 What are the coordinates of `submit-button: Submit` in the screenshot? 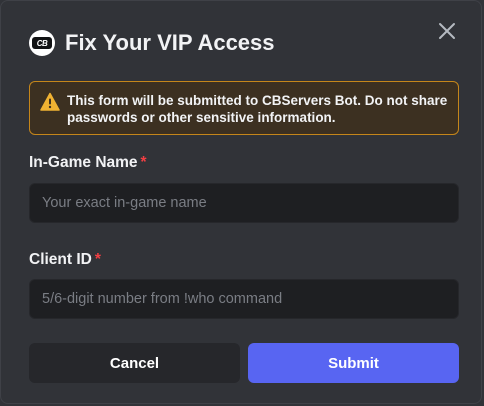 It's located at (353, 363).